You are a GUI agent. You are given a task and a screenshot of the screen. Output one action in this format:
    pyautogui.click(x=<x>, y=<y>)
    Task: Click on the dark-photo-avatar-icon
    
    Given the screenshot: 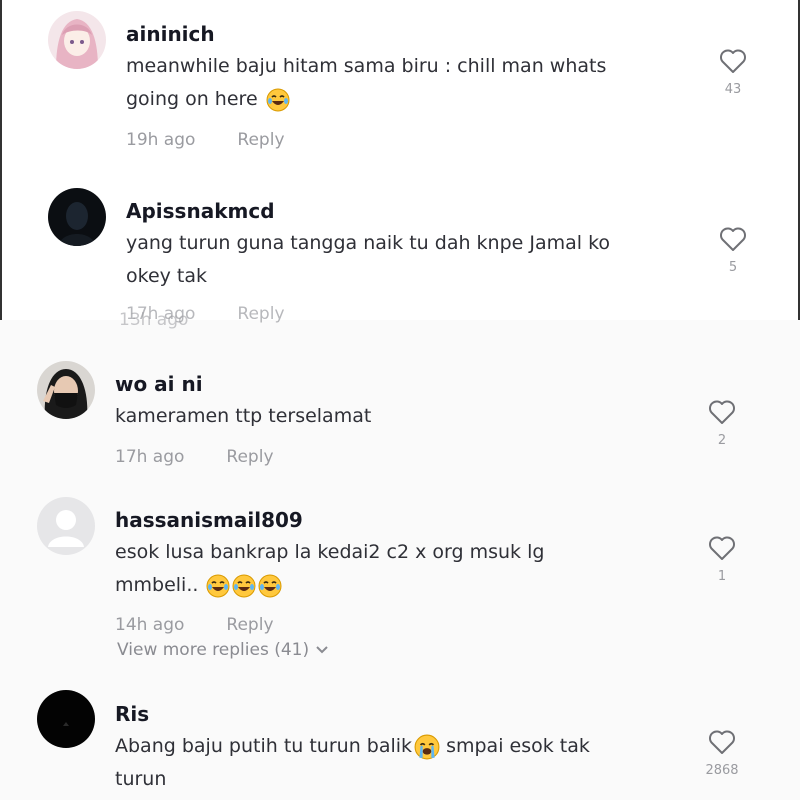 What is the action you would take?
    pyautogui.click(x=77, y=217)
    